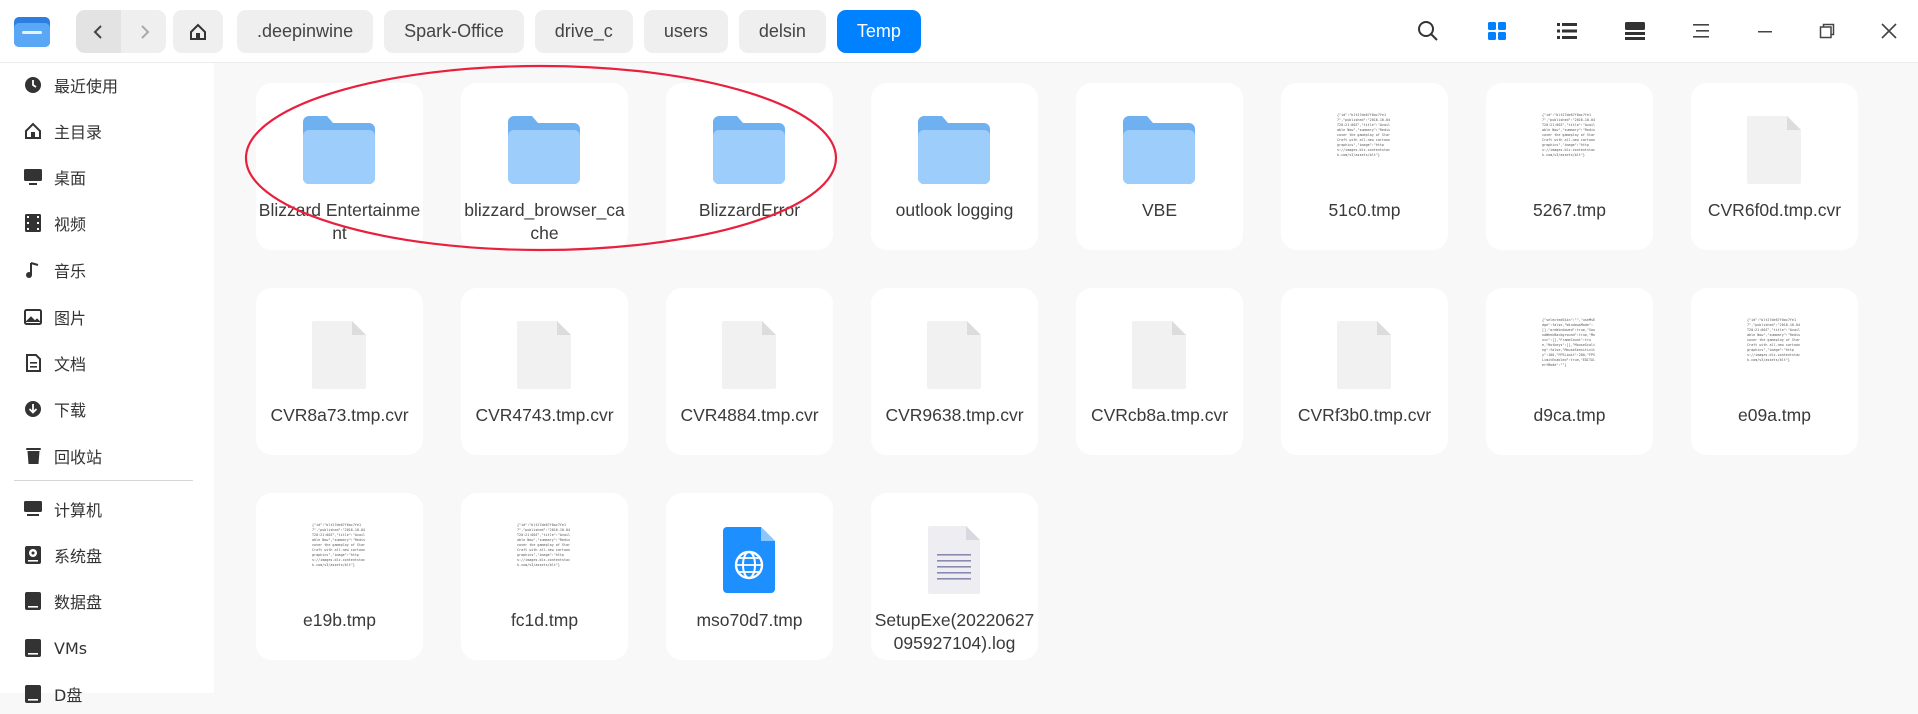  Describe the element at coordinates (70, 364) in the screenshot. I see `sidebar-item-label: 文档` at that location.